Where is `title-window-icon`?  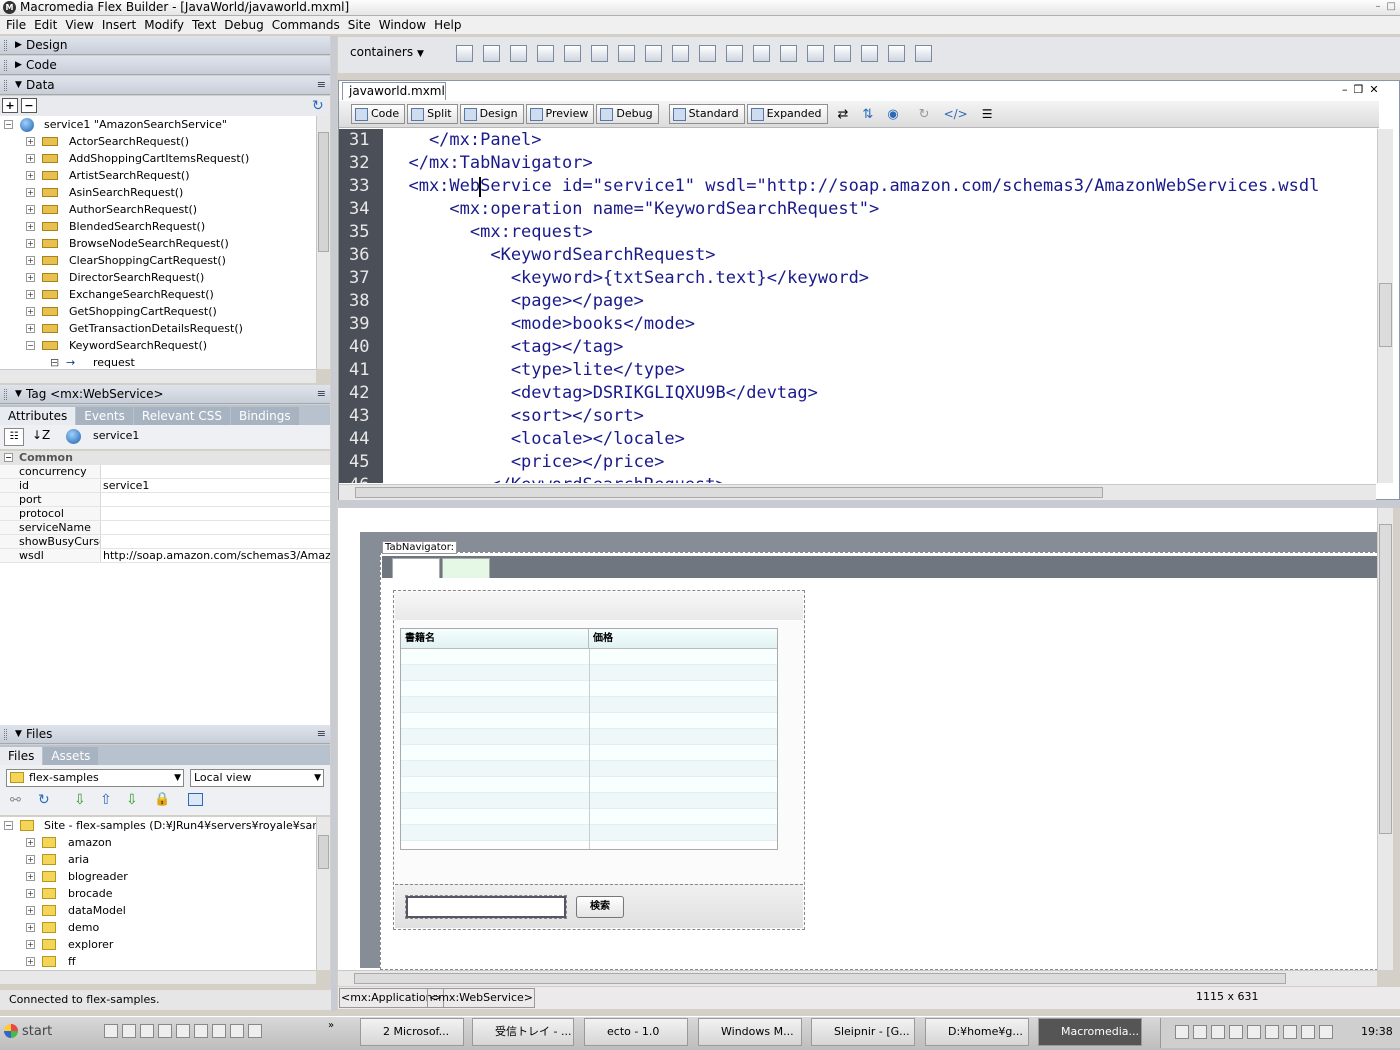
title-window-icon is located at coordinates (788, 53).